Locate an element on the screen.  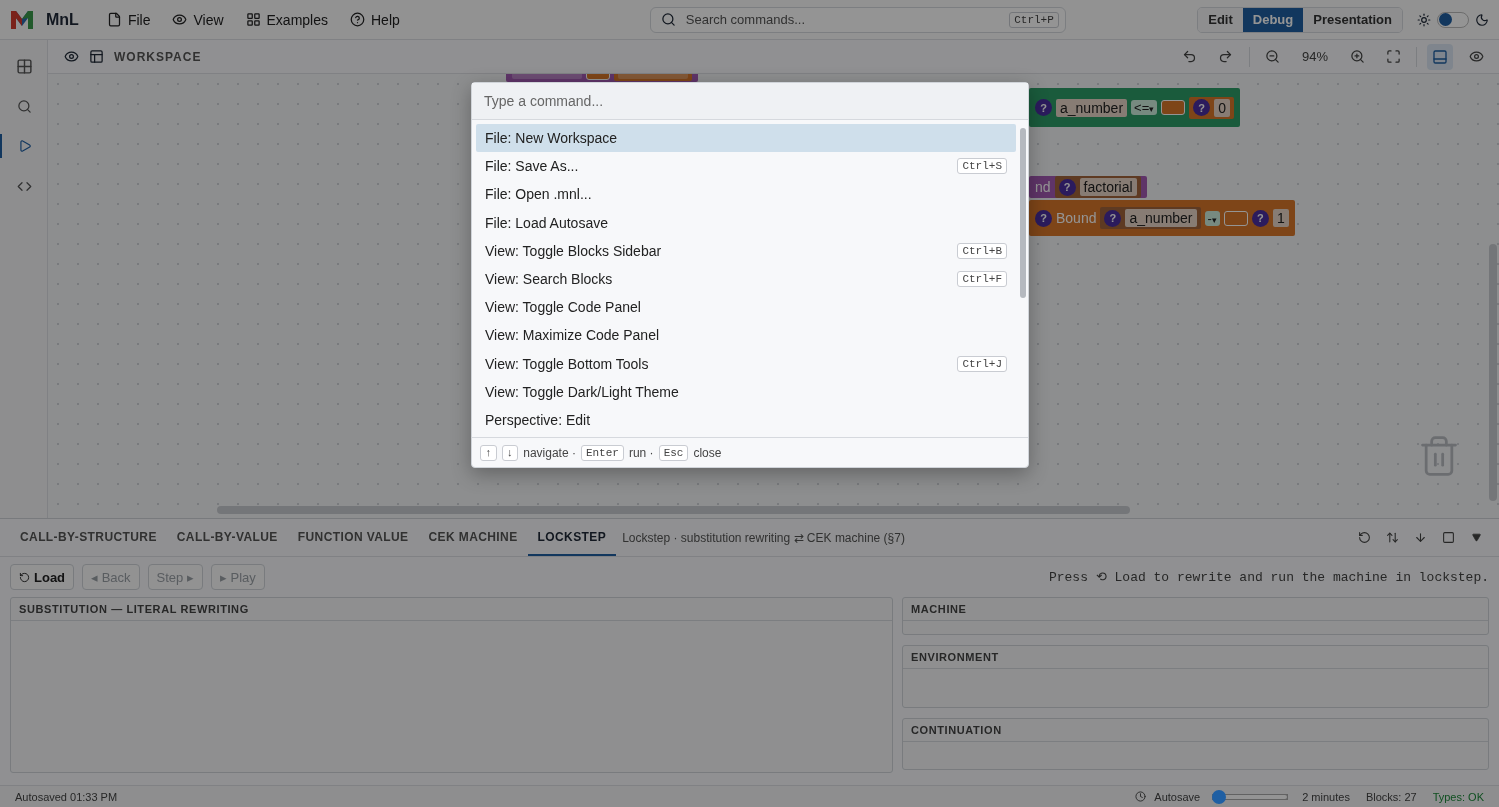
block-label: Bound is located at coordinates (1076, 218).